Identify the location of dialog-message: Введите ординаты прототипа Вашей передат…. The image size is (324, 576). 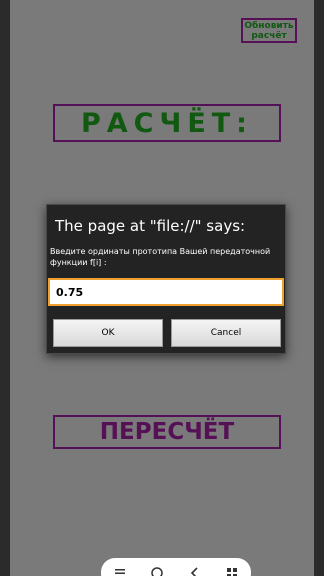
(160, 257).